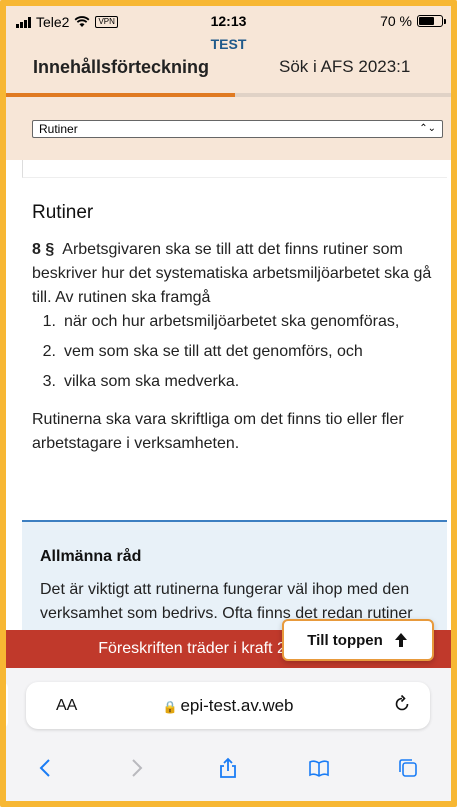 Image resolution: width=457 pixels, height=807 pixels. Describe the element at coordinates (400, 640) in the screenshot. I see `arrow-up-icon` at that location.